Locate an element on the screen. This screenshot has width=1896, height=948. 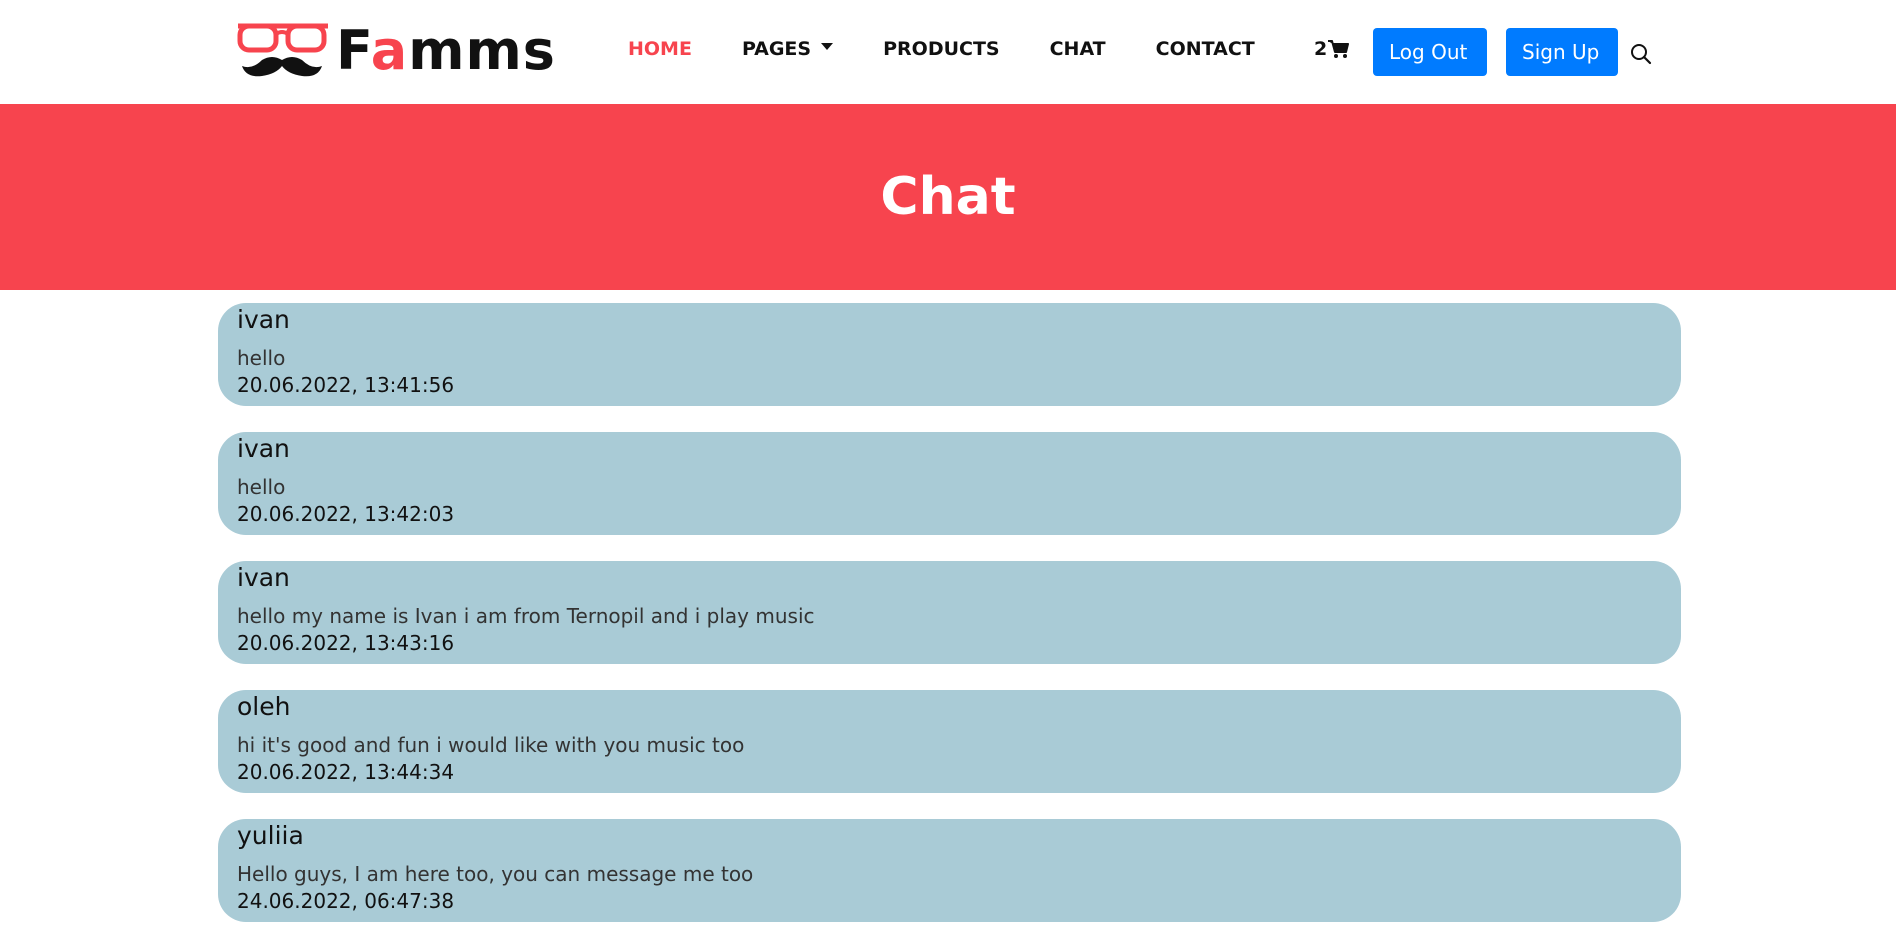
message-timestamp: 20.06.2022, 13:42:03 is located at coordinates (346, 514).